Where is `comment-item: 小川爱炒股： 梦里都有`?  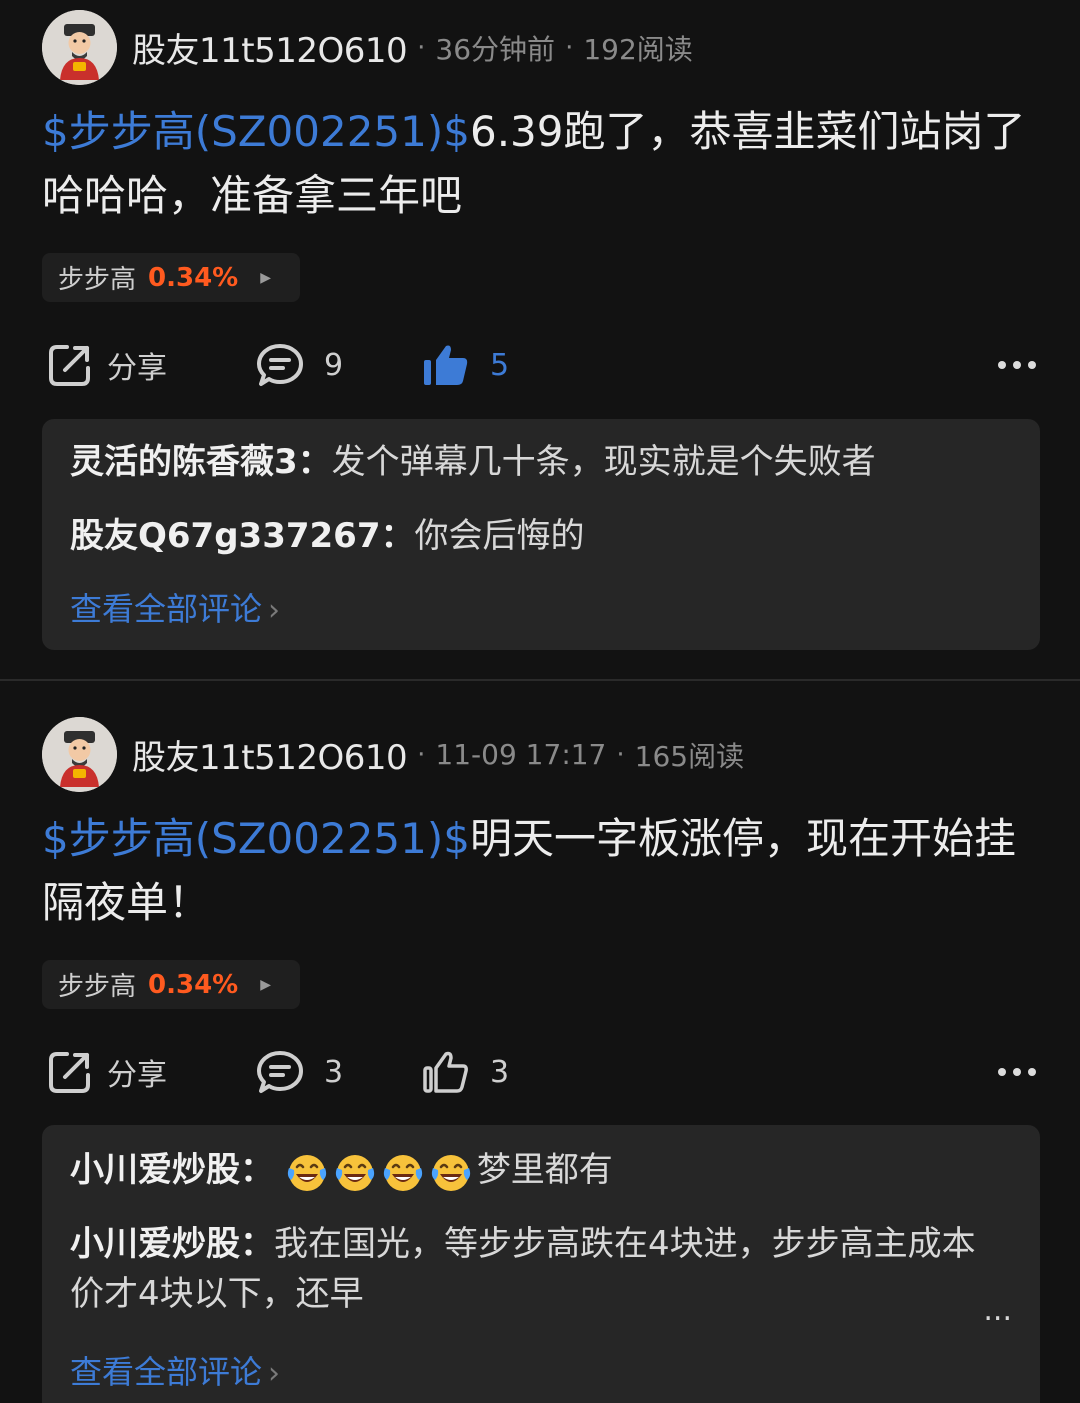
comment-item: 小川爱炒股： 梦里都有 is located at coordinates (535, 1170).